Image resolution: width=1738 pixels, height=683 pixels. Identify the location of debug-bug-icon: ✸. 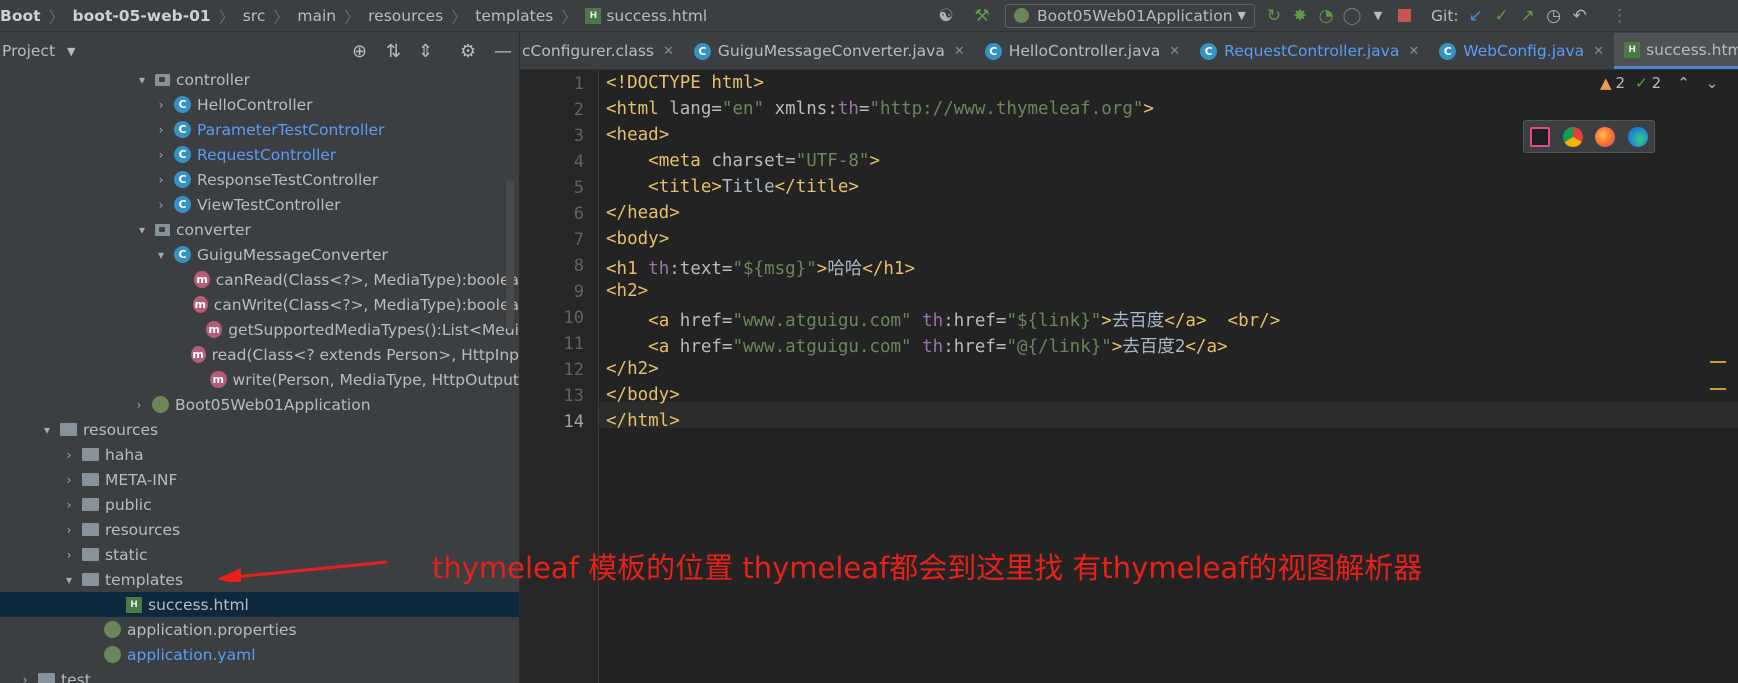
(1300, 16).